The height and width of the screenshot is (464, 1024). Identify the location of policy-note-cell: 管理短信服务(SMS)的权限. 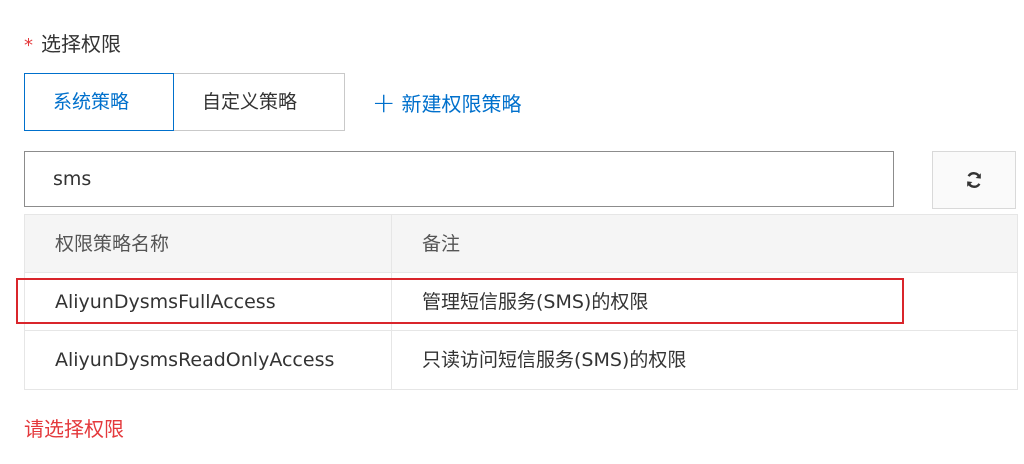
(535, 302).